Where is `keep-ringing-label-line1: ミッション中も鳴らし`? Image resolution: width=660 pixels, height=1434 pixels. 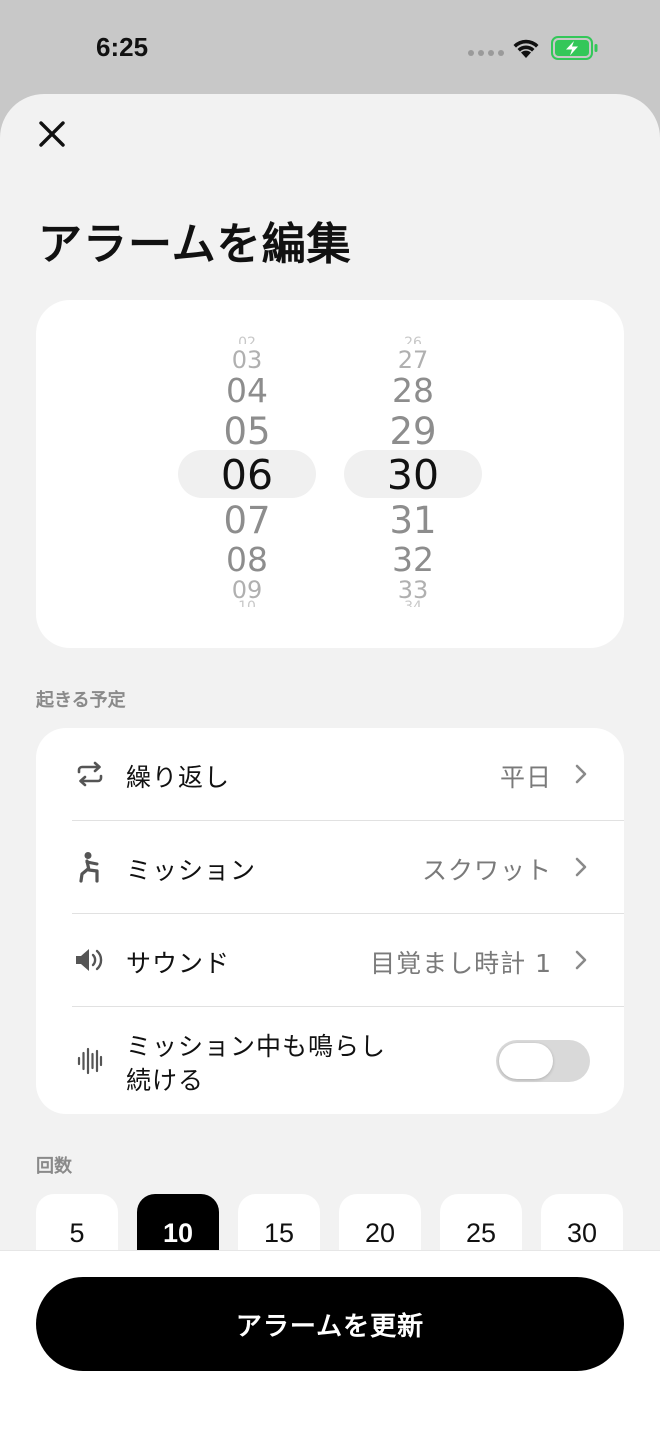
keep-ringing-label-line1: ミッション中も鳴らし is located at coordinates (256, 1046).